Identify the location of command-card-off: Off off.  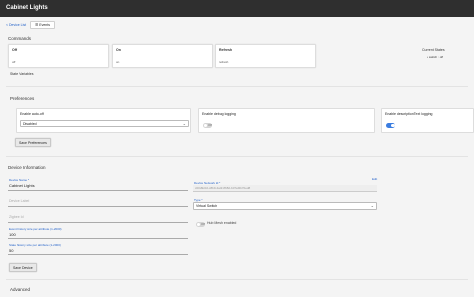
(58, 56).